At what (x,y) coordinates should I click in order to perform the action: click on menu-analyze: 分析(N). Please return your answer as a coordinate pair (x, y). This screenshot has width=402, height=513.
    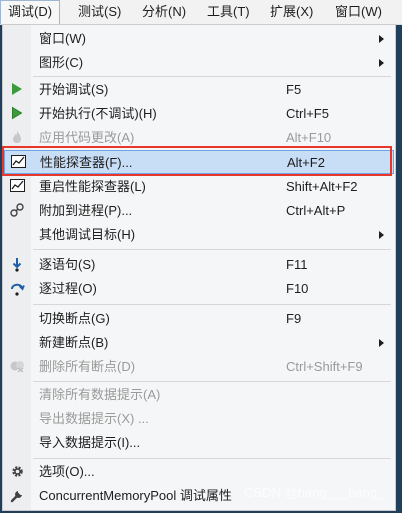
    Looking at the image, I should click on (164, 12).